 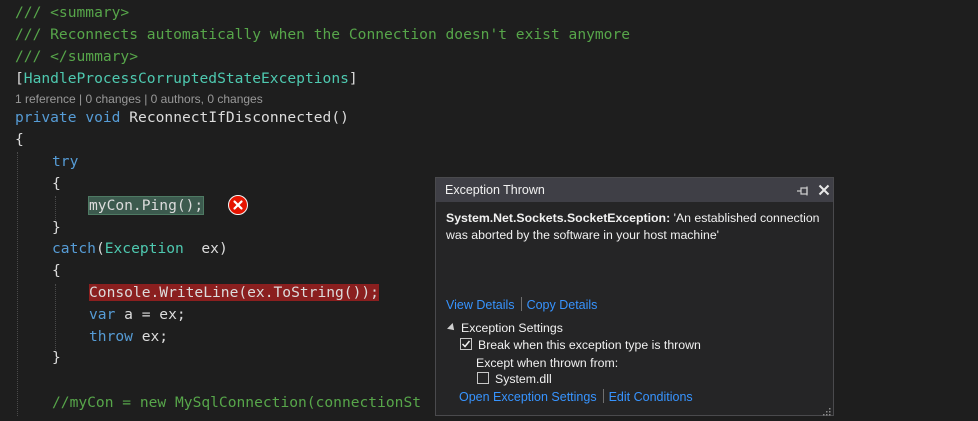 What do you see at coordinates (562, 305) in the screenshot?
I see `copy-details-link: Copy Details` at bounding box center [562, 305].